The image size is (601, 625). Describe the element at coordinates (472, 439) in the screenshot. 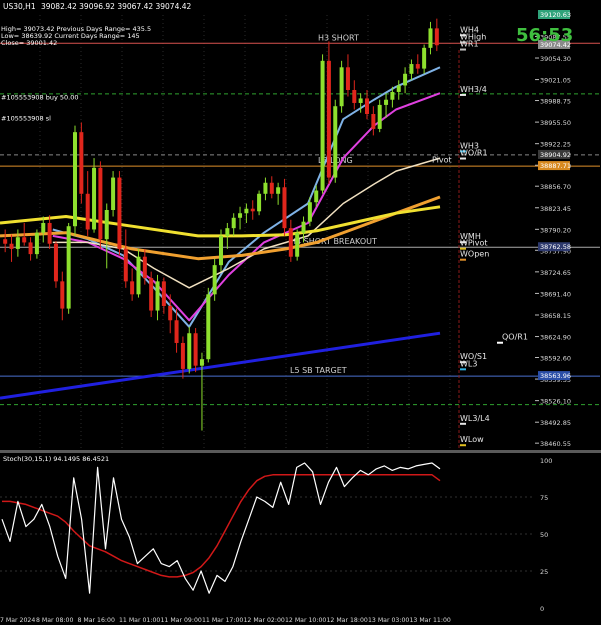

I see `weekly-label: WLow` at that location.